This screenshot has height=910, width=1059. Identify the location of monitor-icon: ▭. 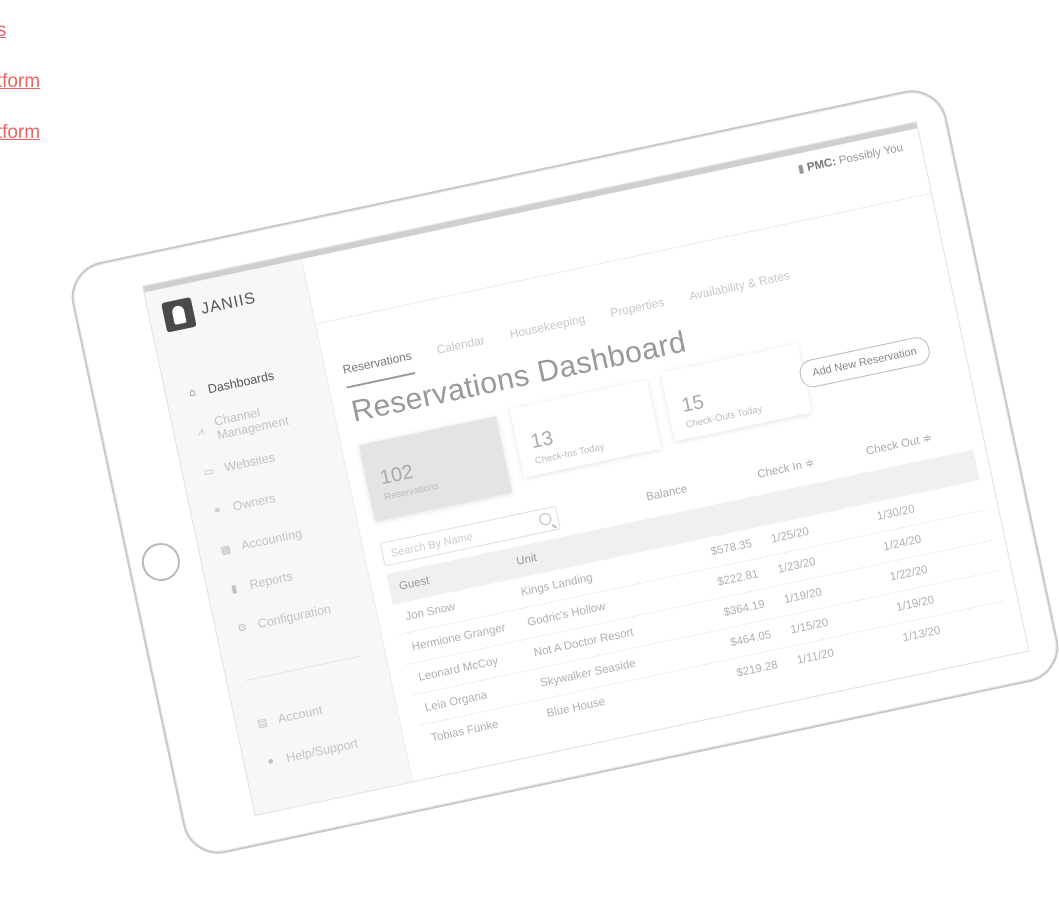
(209, 471).